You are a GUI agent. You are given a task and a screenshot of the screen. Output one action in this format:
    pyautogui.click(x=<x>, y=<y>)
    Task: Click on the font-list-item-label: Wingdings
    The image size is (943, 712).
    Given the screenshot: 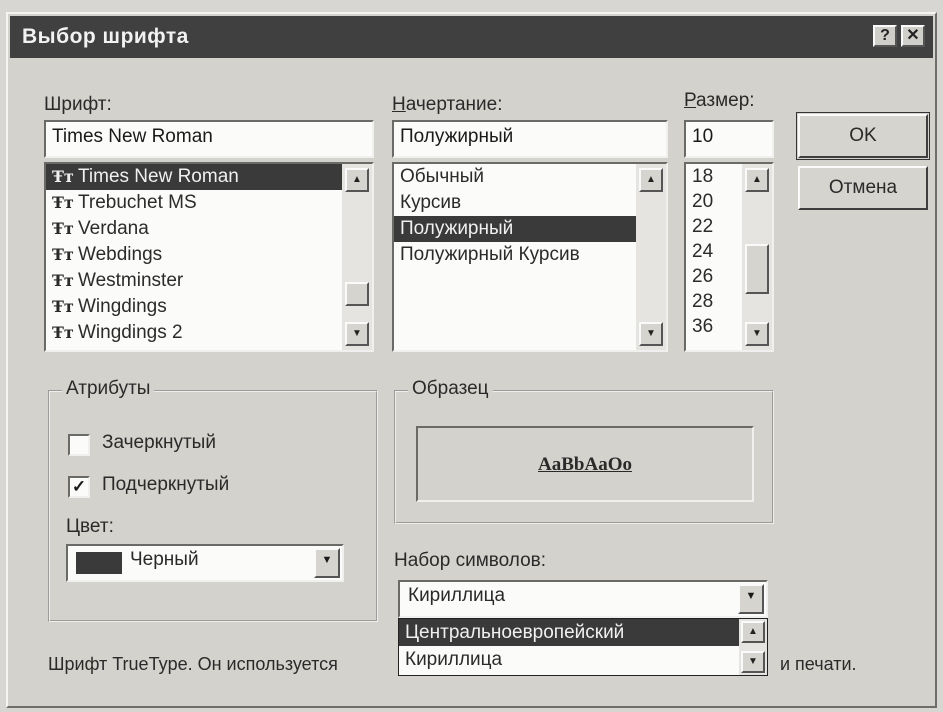 What is the action you would take?
    pyautogui.click(x=122, y=306)
    